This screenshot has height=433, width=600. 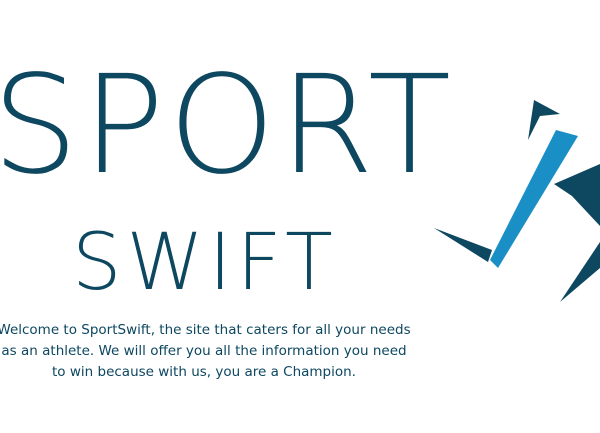 What do you see at coordinates (577, 195) in the screenshot?
I see `runner-wing-shape` at bounding box center [577, 195].